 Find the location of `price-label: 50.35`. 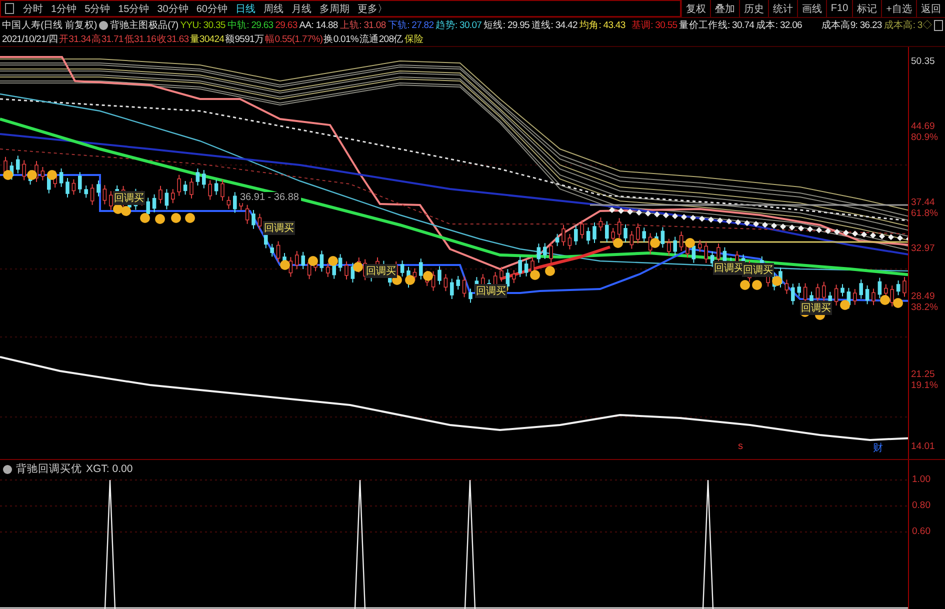

price-label: 50.35 is located at coordinates (923, 61).